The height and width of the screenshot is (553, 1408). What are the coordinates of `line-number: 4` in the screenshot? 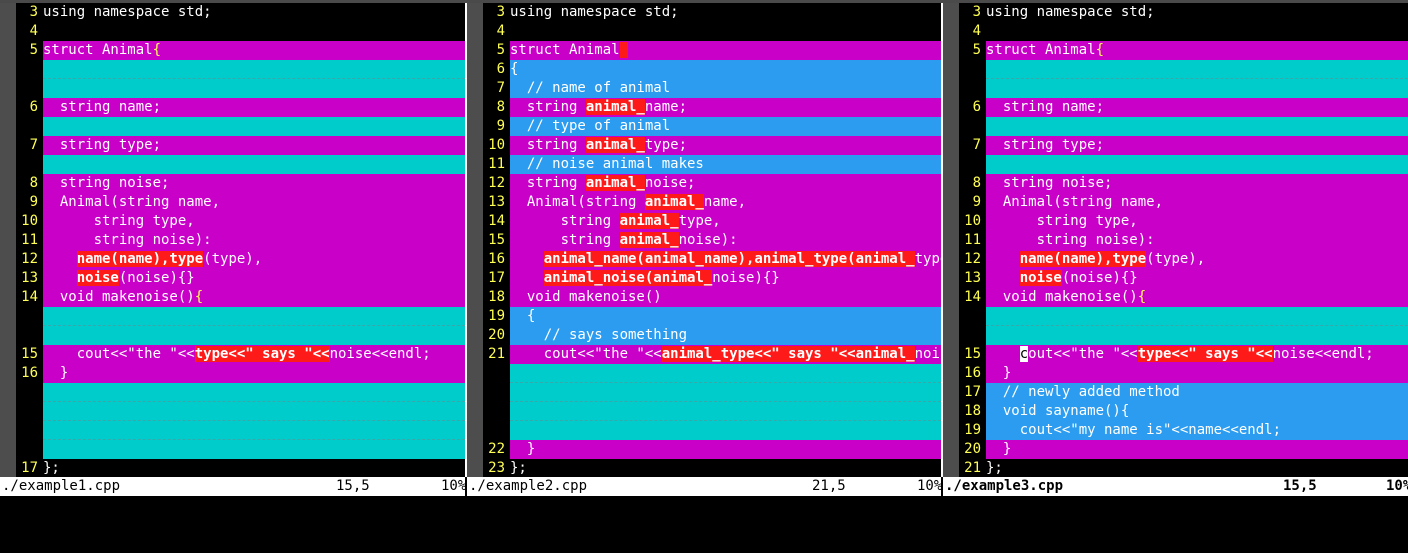 It's located at (976, 31).